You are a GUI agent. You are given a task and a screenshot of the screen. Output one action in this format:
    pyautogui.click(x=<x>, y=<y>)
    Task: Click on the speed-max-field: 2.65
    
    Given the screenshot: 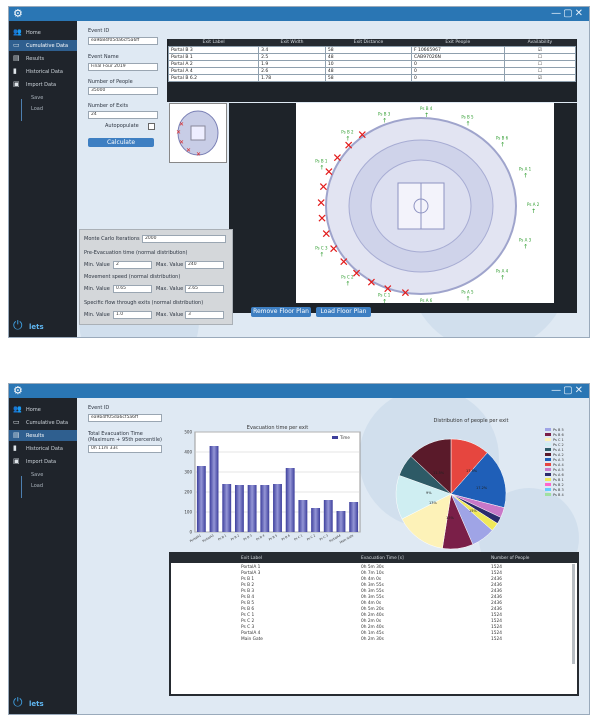 What is the action you would take?
    pyautogui.click(x=204, y=289)
    